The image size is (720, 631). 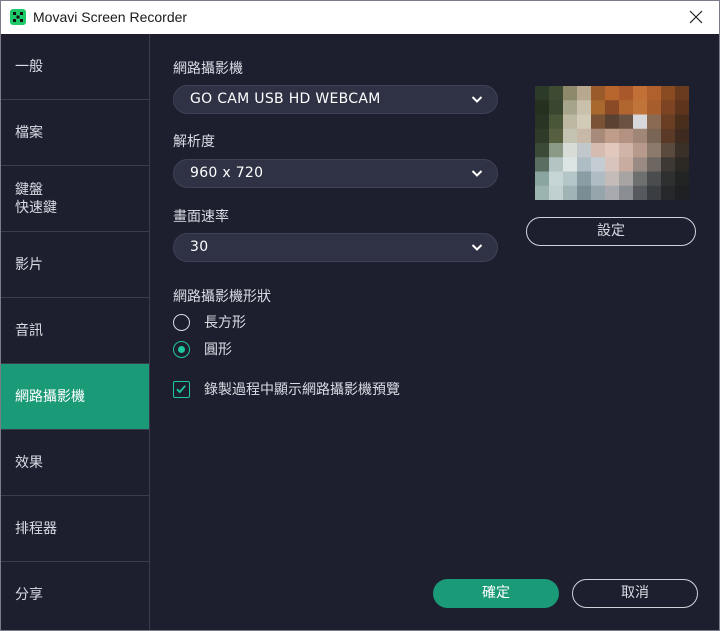 What do you see at coordinates (36, 528) in the screenshot?
I see `sidebar-item-label: 排程器` at bounding box center [36, 528].